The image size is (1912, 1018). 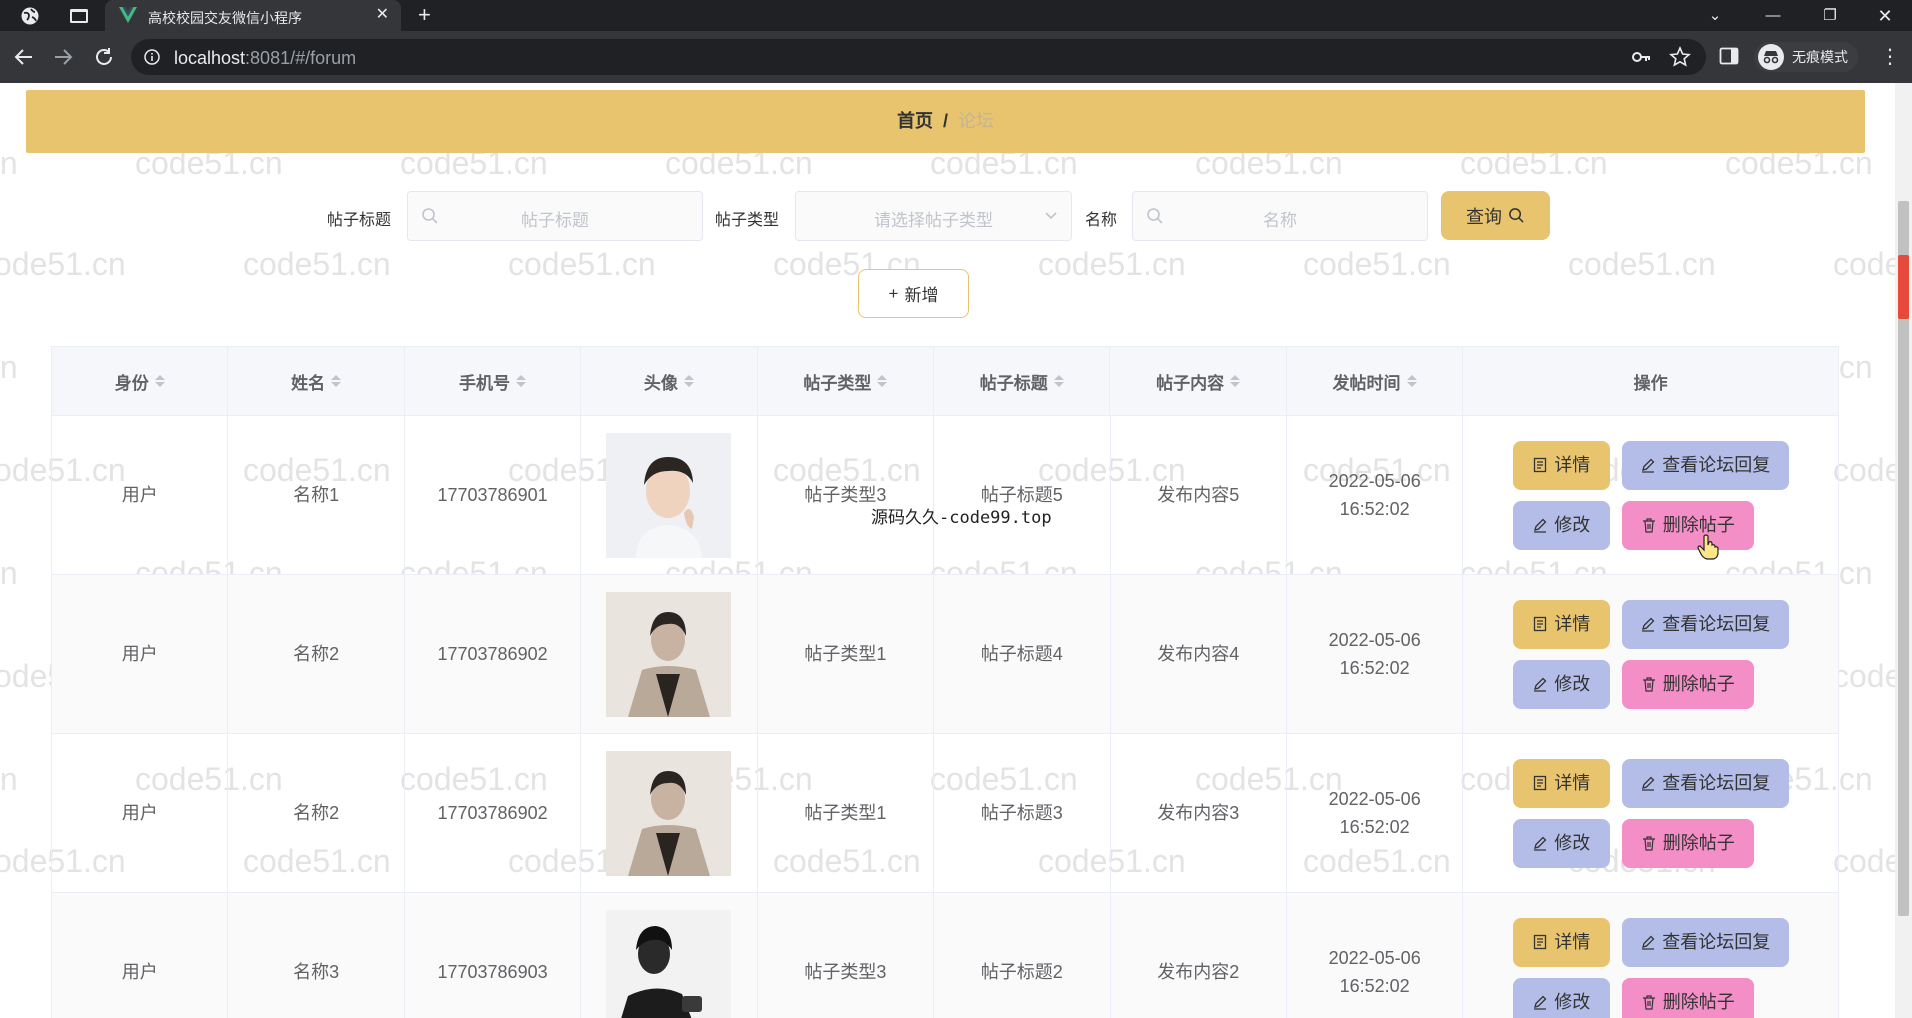 I want to click on column-header-post-type: 帖子类型, so click(x=846, y=381).